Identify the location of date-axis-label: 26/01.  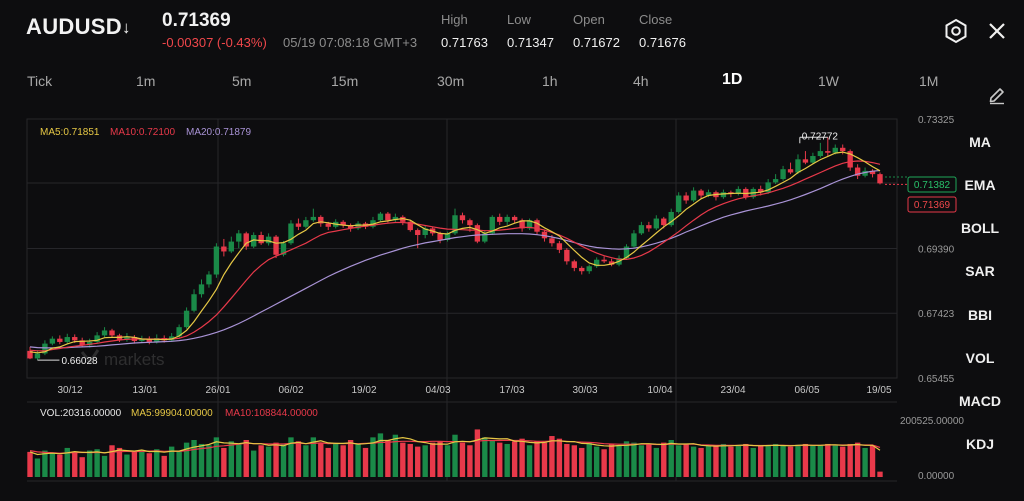
(217, 390).